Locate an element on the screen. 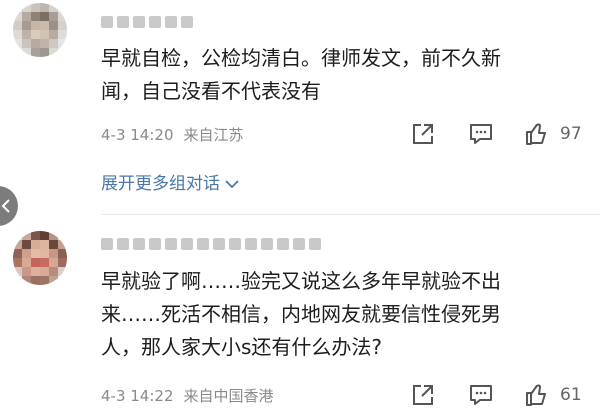  comment-line: 来……死活不相信，内地网友就要信性侵死男 is located at coordinates (301, 314).